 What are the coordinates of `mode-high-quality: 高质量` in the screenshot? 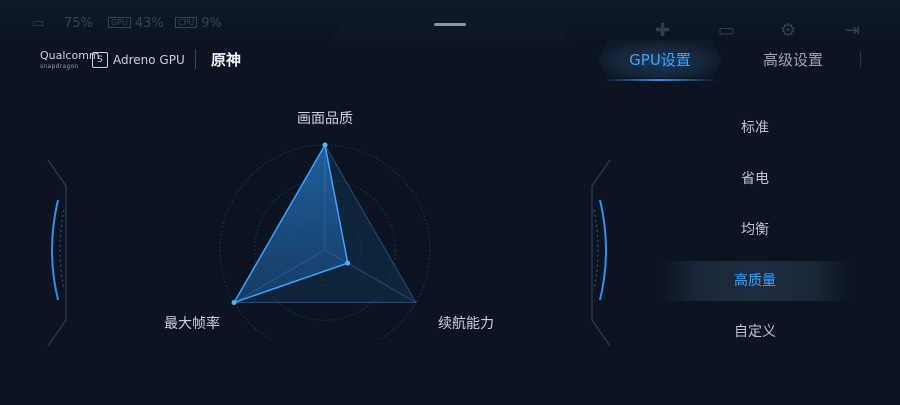 It's located at (755, 281).